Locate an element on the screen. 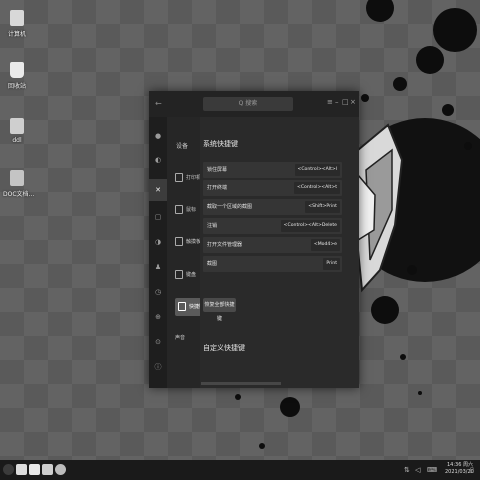 Image resolution: width=480 pixels, height=480 pixels. maximize-button: □ is located at coordinates (345, 102).